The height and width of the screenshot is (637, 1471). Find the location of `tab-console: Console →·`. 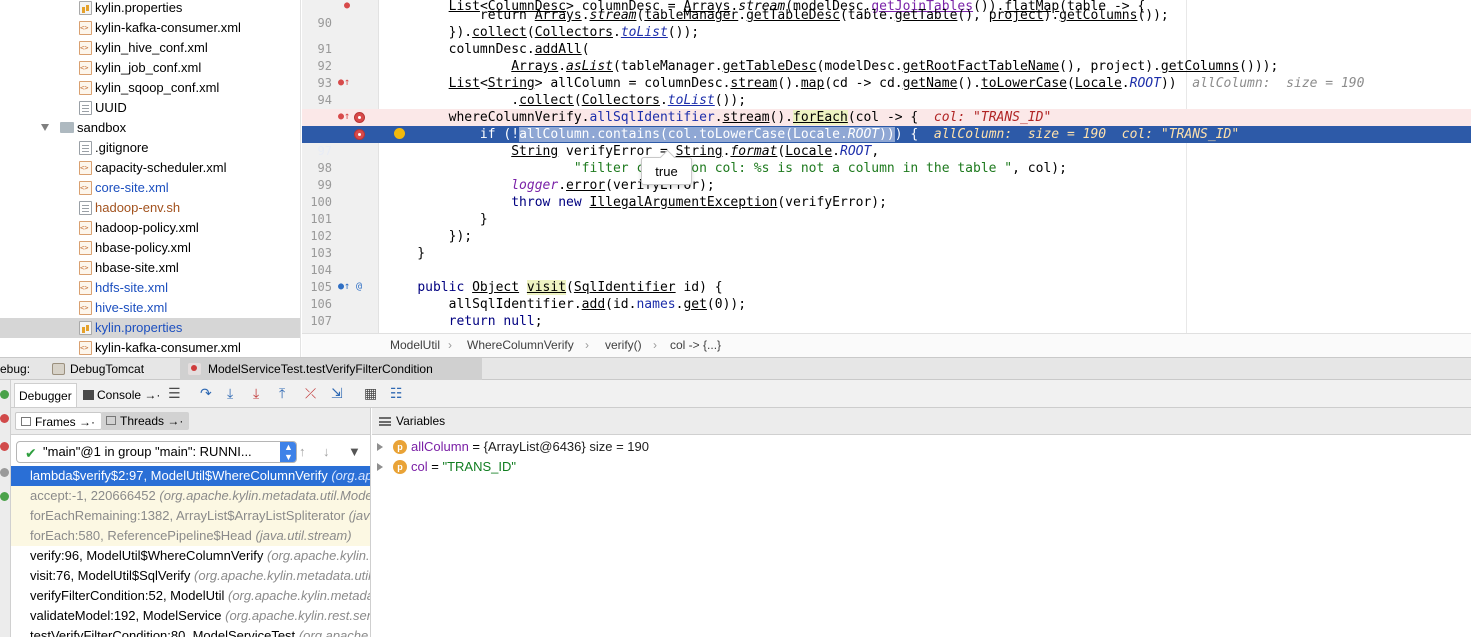

tab-console: Console →· is located at coordinates (121, 395).